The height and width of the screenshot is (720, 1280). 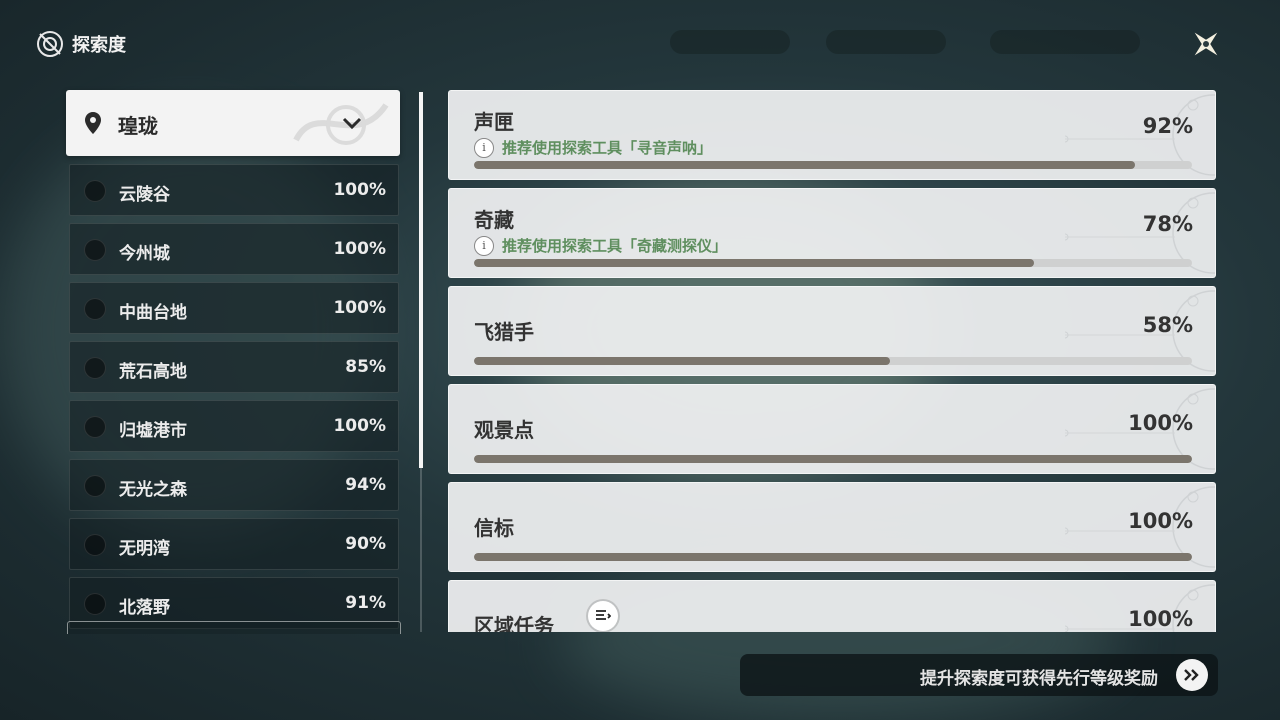 What do you see at coordinates (153, 372) in the screenshot?
I see `subregion-name: 荒石高地` at bounding box center [153, 372].